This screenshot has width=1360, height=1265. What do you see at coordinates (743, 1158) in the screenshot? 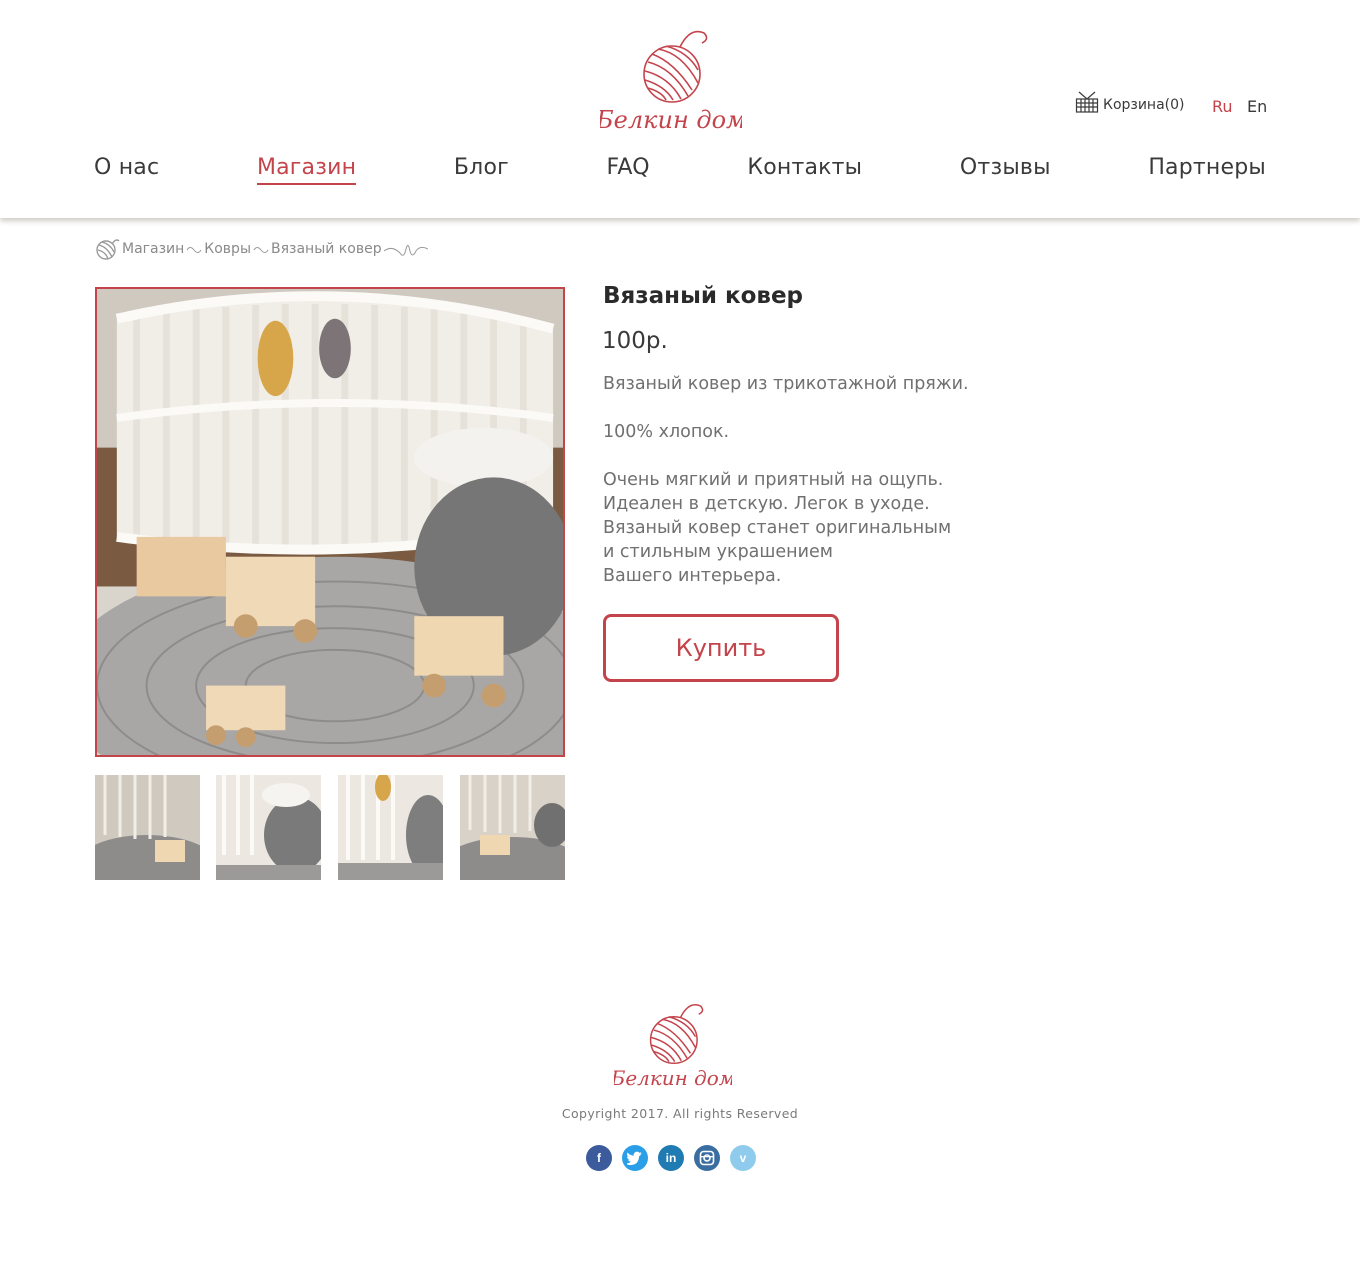
I see `vimeo-icon: v` at bounding box center [743, 1158].